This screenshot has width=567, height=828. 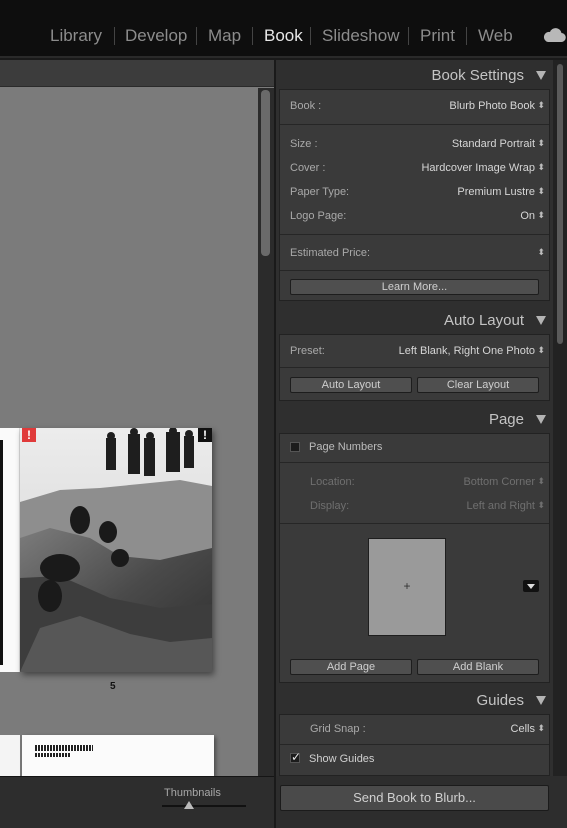 What do you see at coordinates (10, 755) in the screenshot?
I see `next-left-page` at bounding box center [10, 755].